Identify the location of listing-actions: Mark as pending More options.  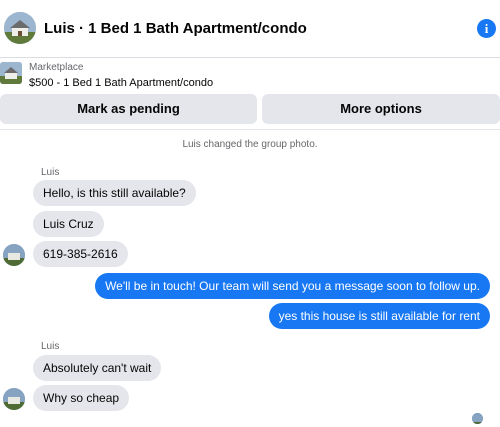
(250, 109).